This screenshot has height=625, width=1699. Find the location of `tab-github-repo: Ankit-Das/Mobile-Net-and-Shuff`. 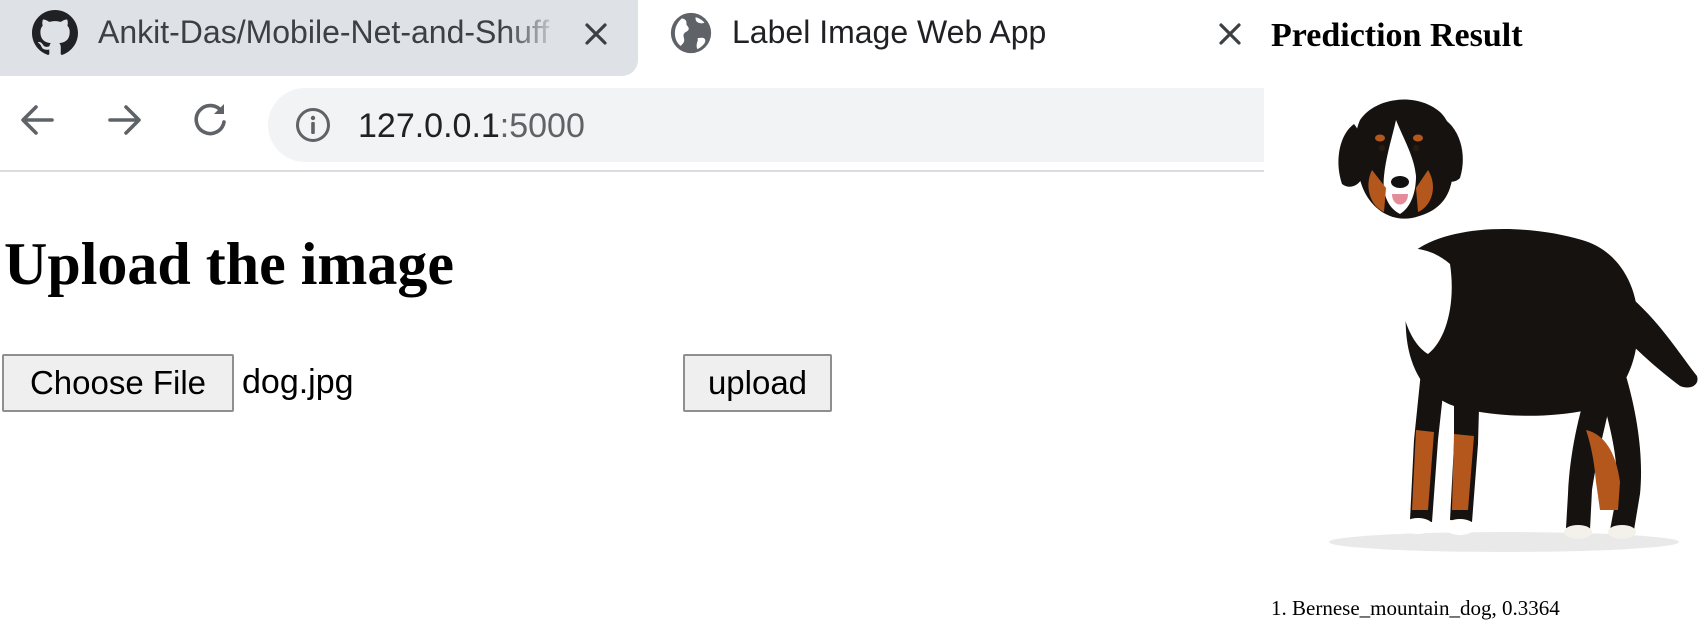

tab-github-repo: Ankit-Das/Mobile-Net-and-Shuff is located at coordinates (319, 38).